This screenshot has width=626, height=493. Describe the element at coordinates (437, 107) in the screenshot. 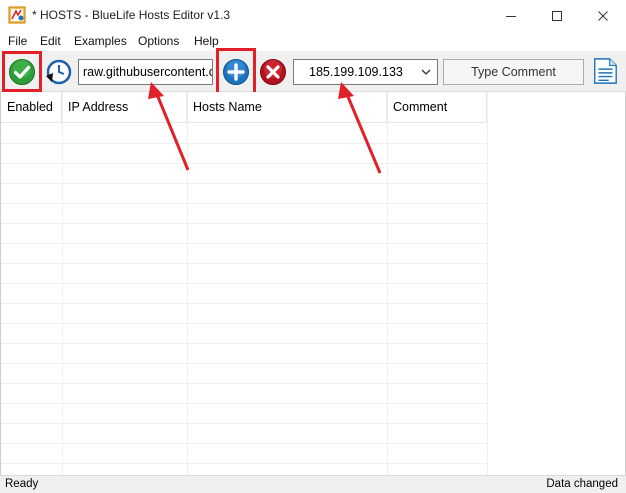

I see `column-header-comment: Comment` at that location.